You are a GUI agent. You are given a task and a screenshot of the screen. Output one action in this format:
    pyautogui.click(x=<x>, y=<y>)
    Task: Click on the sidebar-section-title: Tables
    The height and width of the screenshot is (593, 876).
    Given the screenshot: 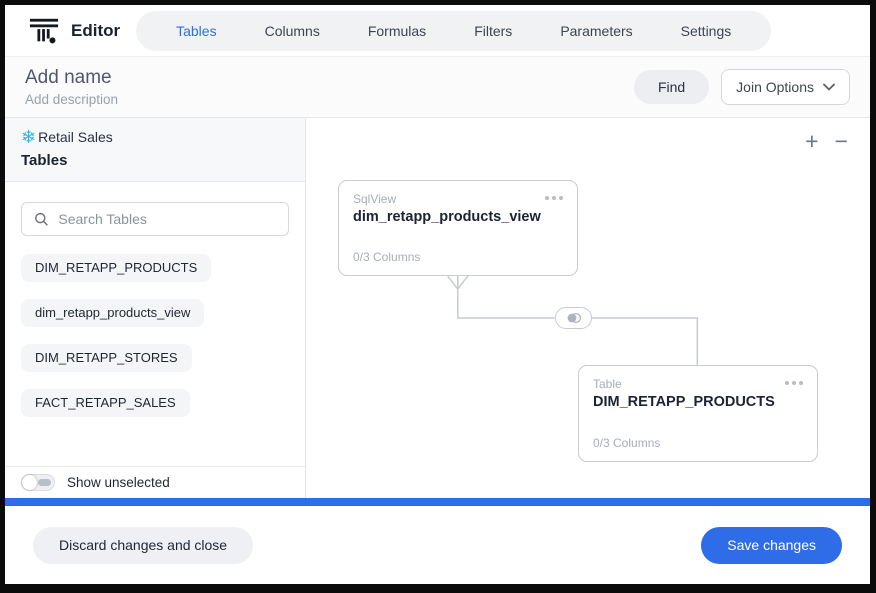 What is the action you would take?
    pyautogui.click(x=44, y=160)
    